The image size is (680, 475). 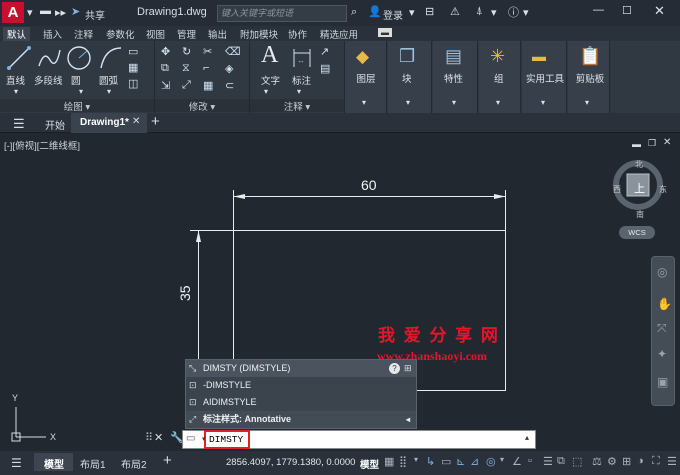 I want to click on autocomplete-item: ⊡ -DIMSTYLE, so click(x=301, y=385).